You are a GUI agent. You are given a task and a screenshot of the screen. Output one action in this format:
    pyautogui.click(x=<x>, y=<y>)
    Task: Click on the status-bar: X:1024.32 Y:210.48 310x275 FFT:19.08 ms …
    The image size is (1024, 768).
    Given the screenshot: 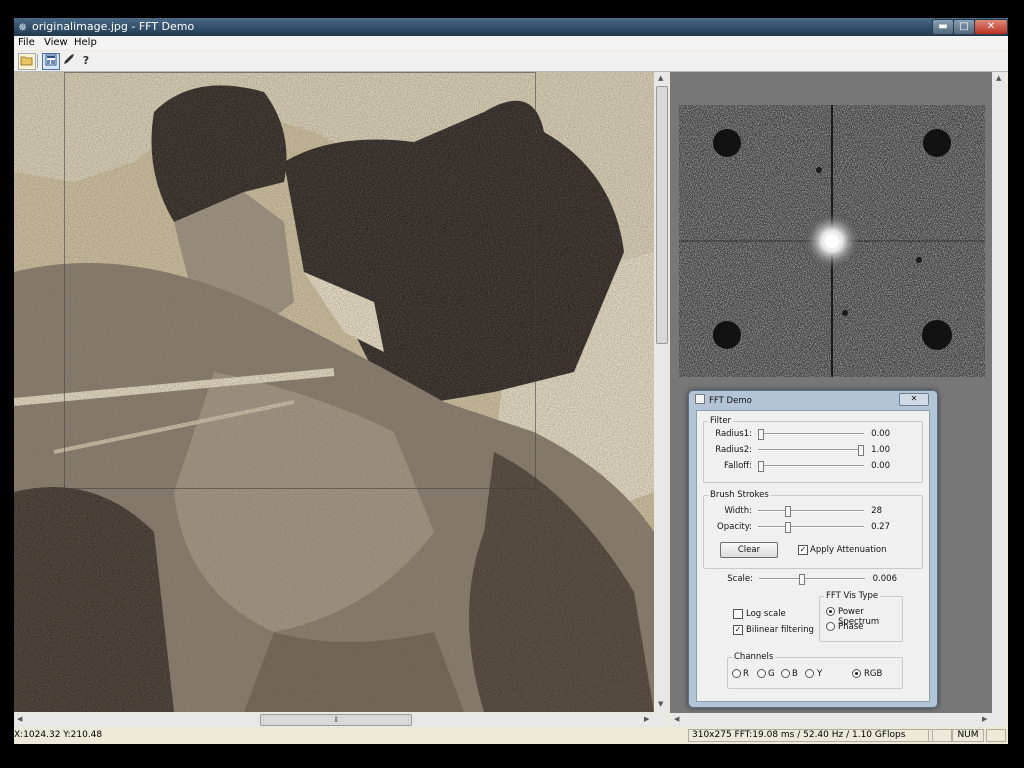 What is the action you would take?
    pyautogui.click(x=511, y=735)
    